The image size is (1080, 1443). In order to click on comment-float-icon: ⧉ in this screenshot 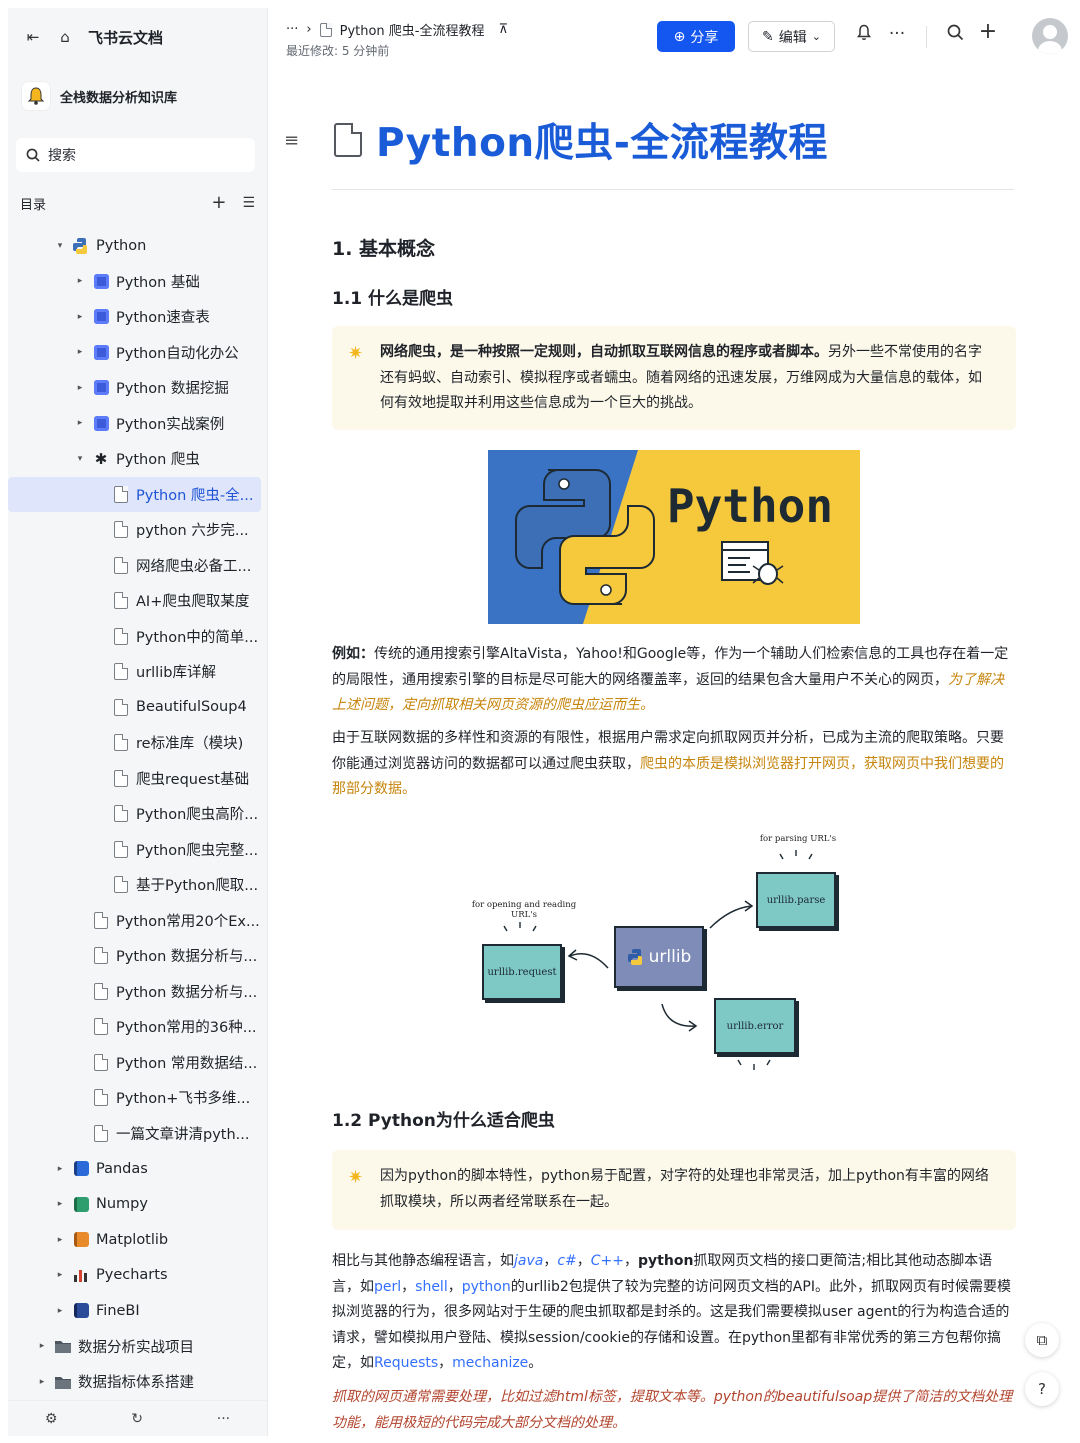, I will do `click(1042, 1340)`.